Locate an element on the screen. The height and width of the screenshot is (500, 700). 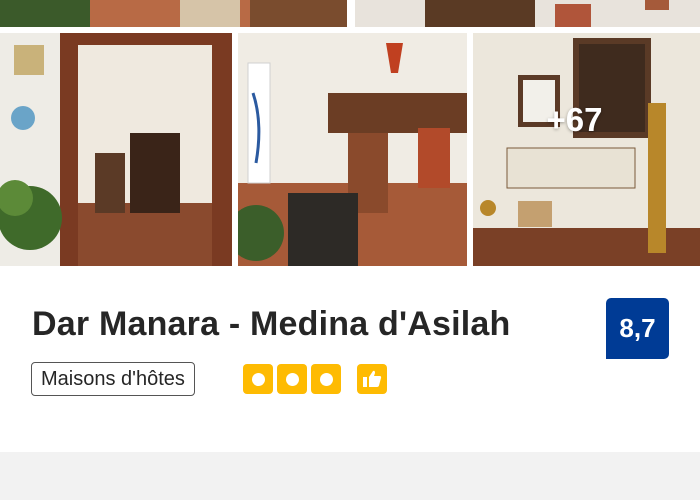
quality-rating is located at coordinates (315, 379).